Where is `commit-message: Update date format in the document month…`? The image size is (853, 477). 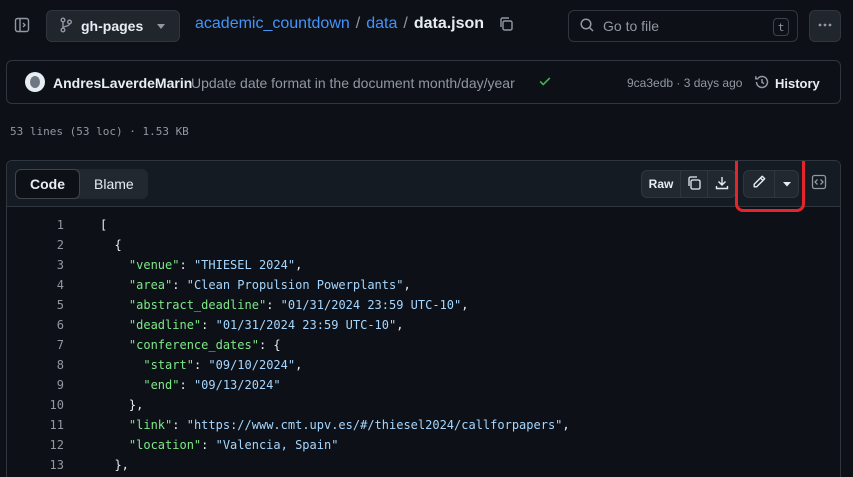 commit-message: Update date format in the document month… is located at coordinates (353, 83).